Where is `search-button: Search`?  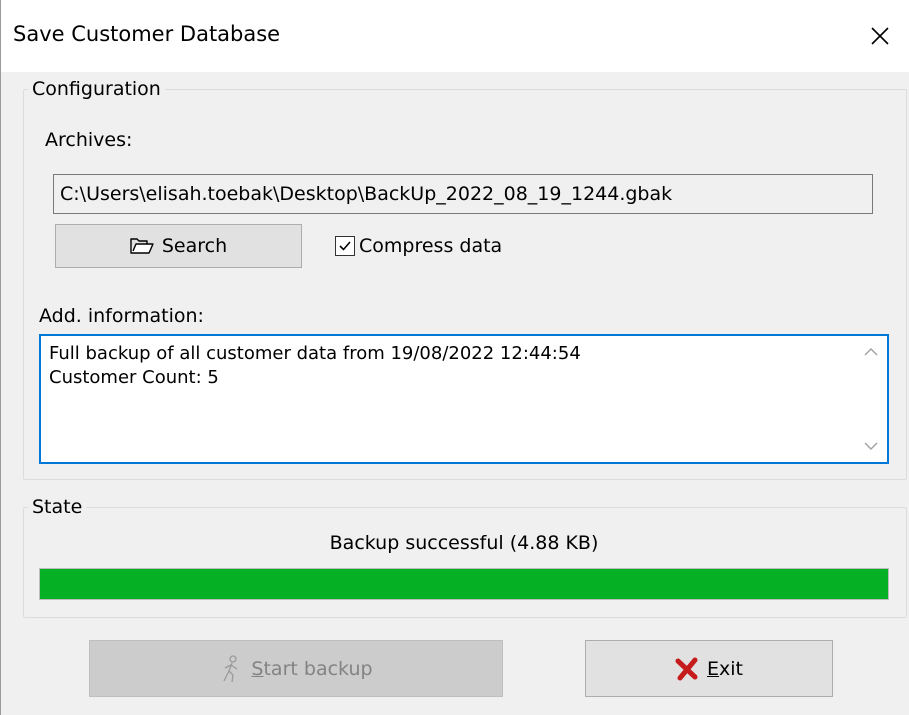
search-button: Search is located at coordinates (178, 246).